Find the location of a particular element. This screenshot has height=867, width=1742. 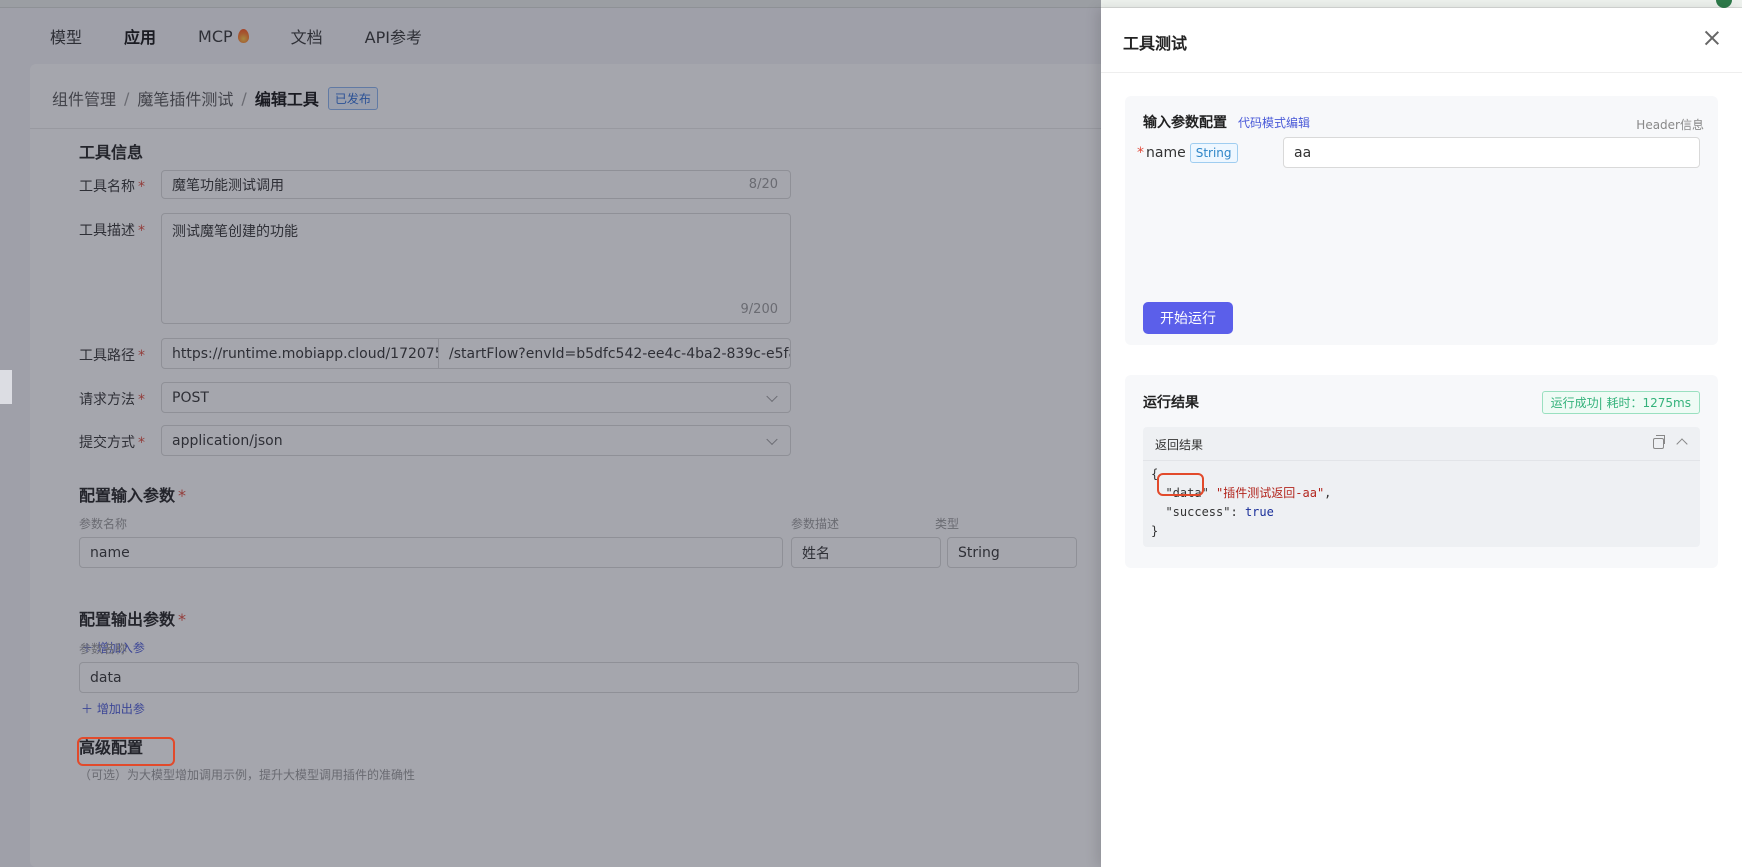

run-status-badge: 运行成功| 耗时：1275ms is located at coordinates (1620, 402).